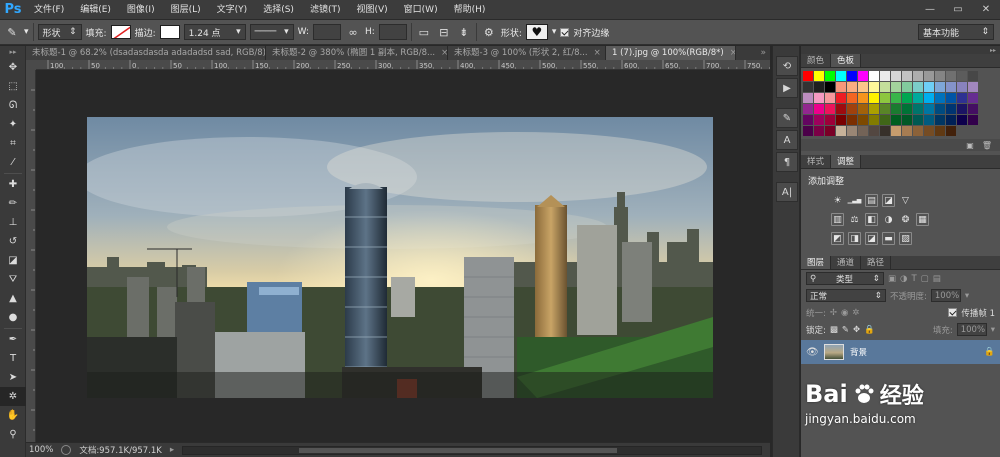  I want to click on path-operations-icon: ▭, so click(424, 32).